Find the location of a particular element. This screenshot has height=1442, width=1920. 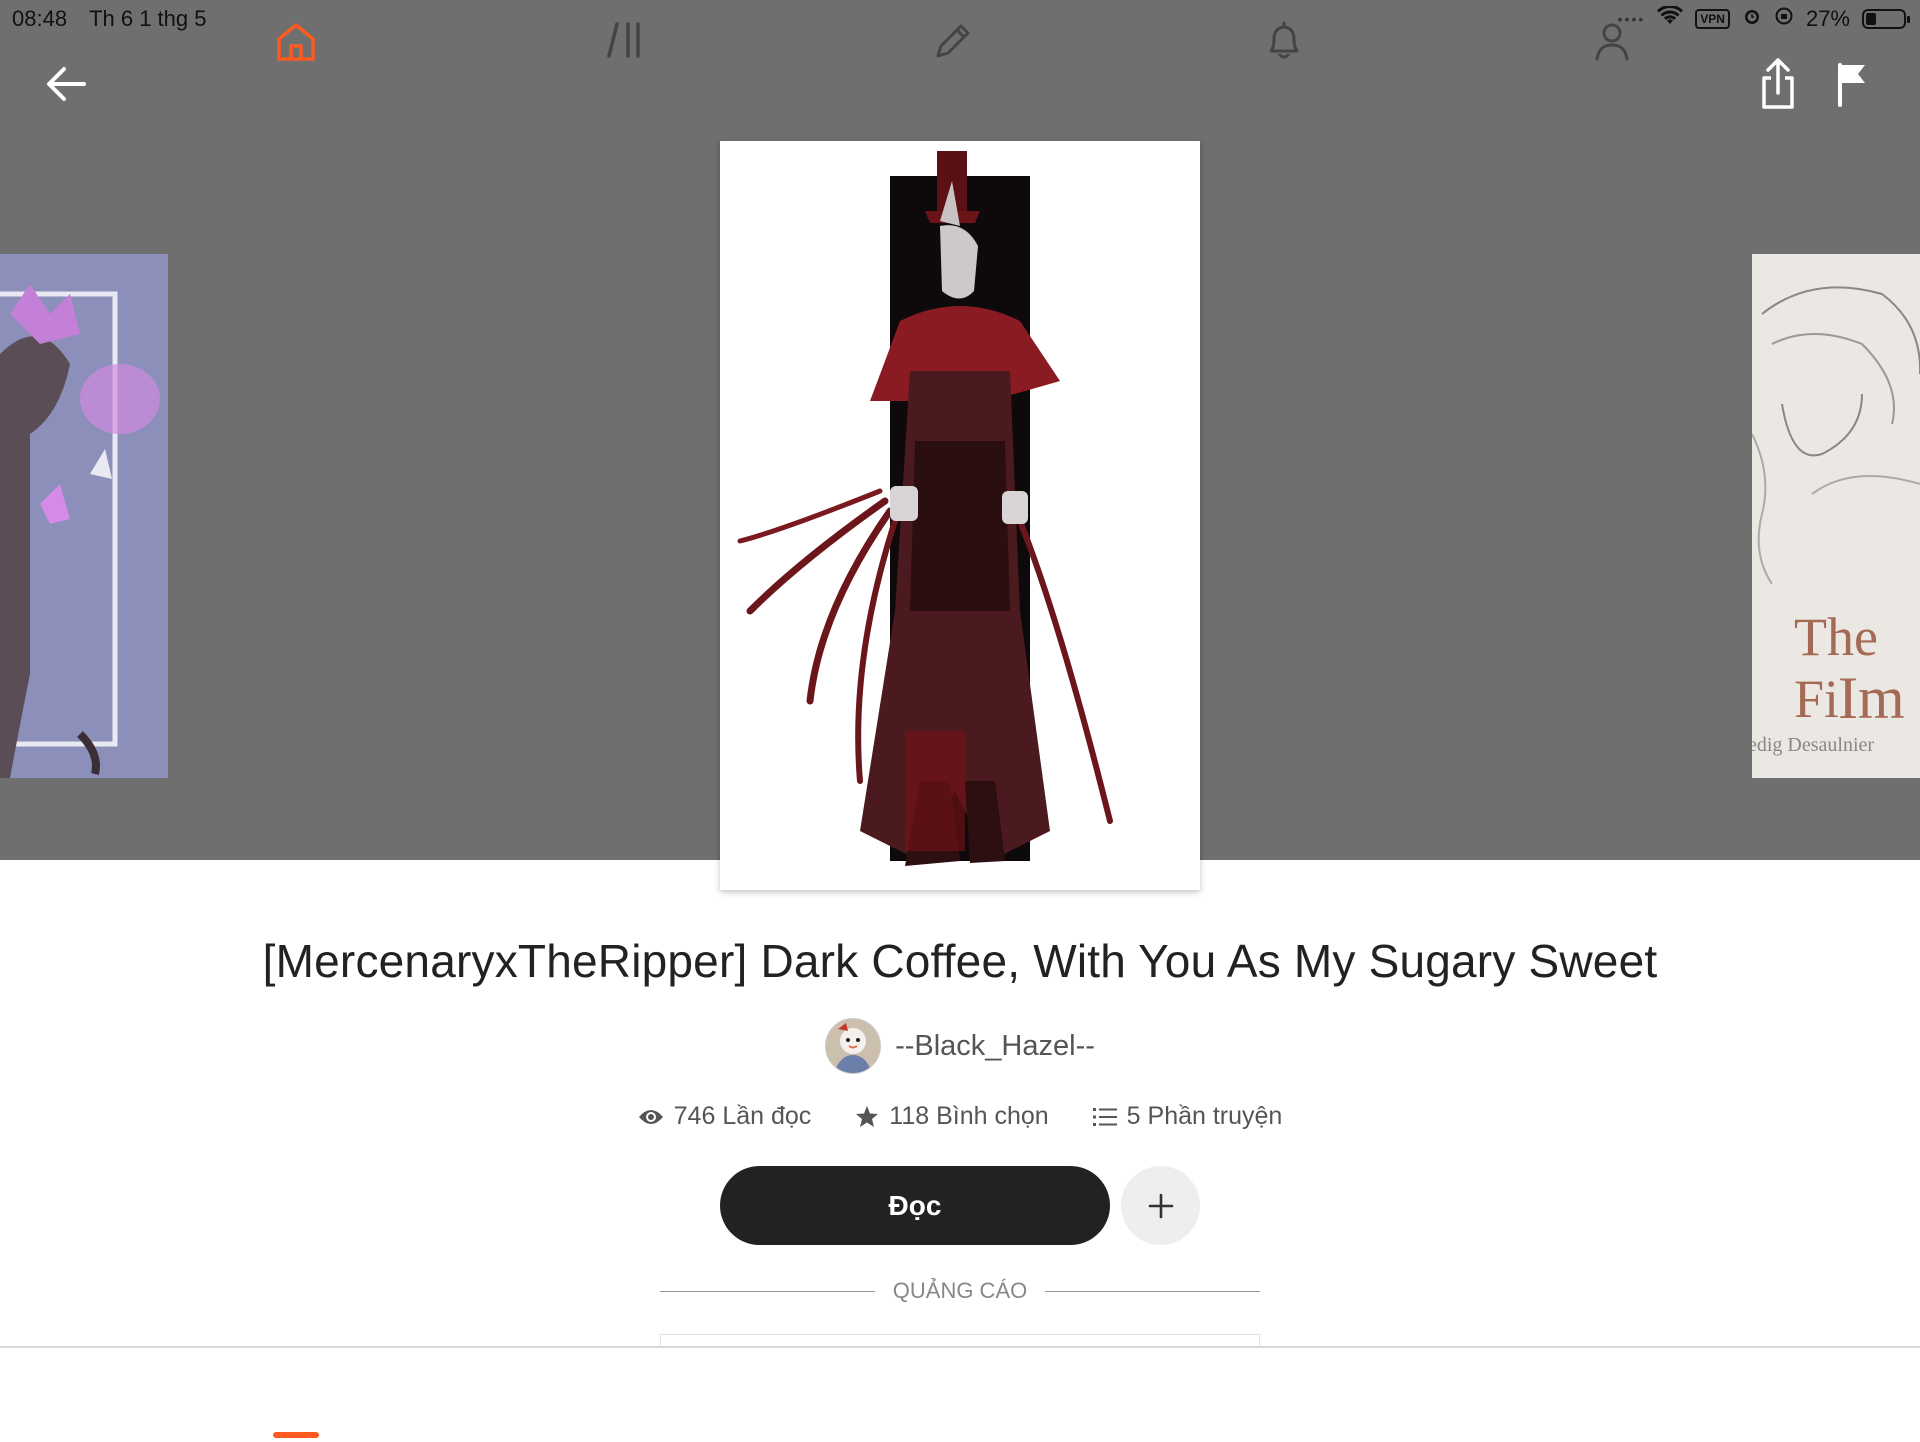

author-avatar is located at coordinates (853, 1046).